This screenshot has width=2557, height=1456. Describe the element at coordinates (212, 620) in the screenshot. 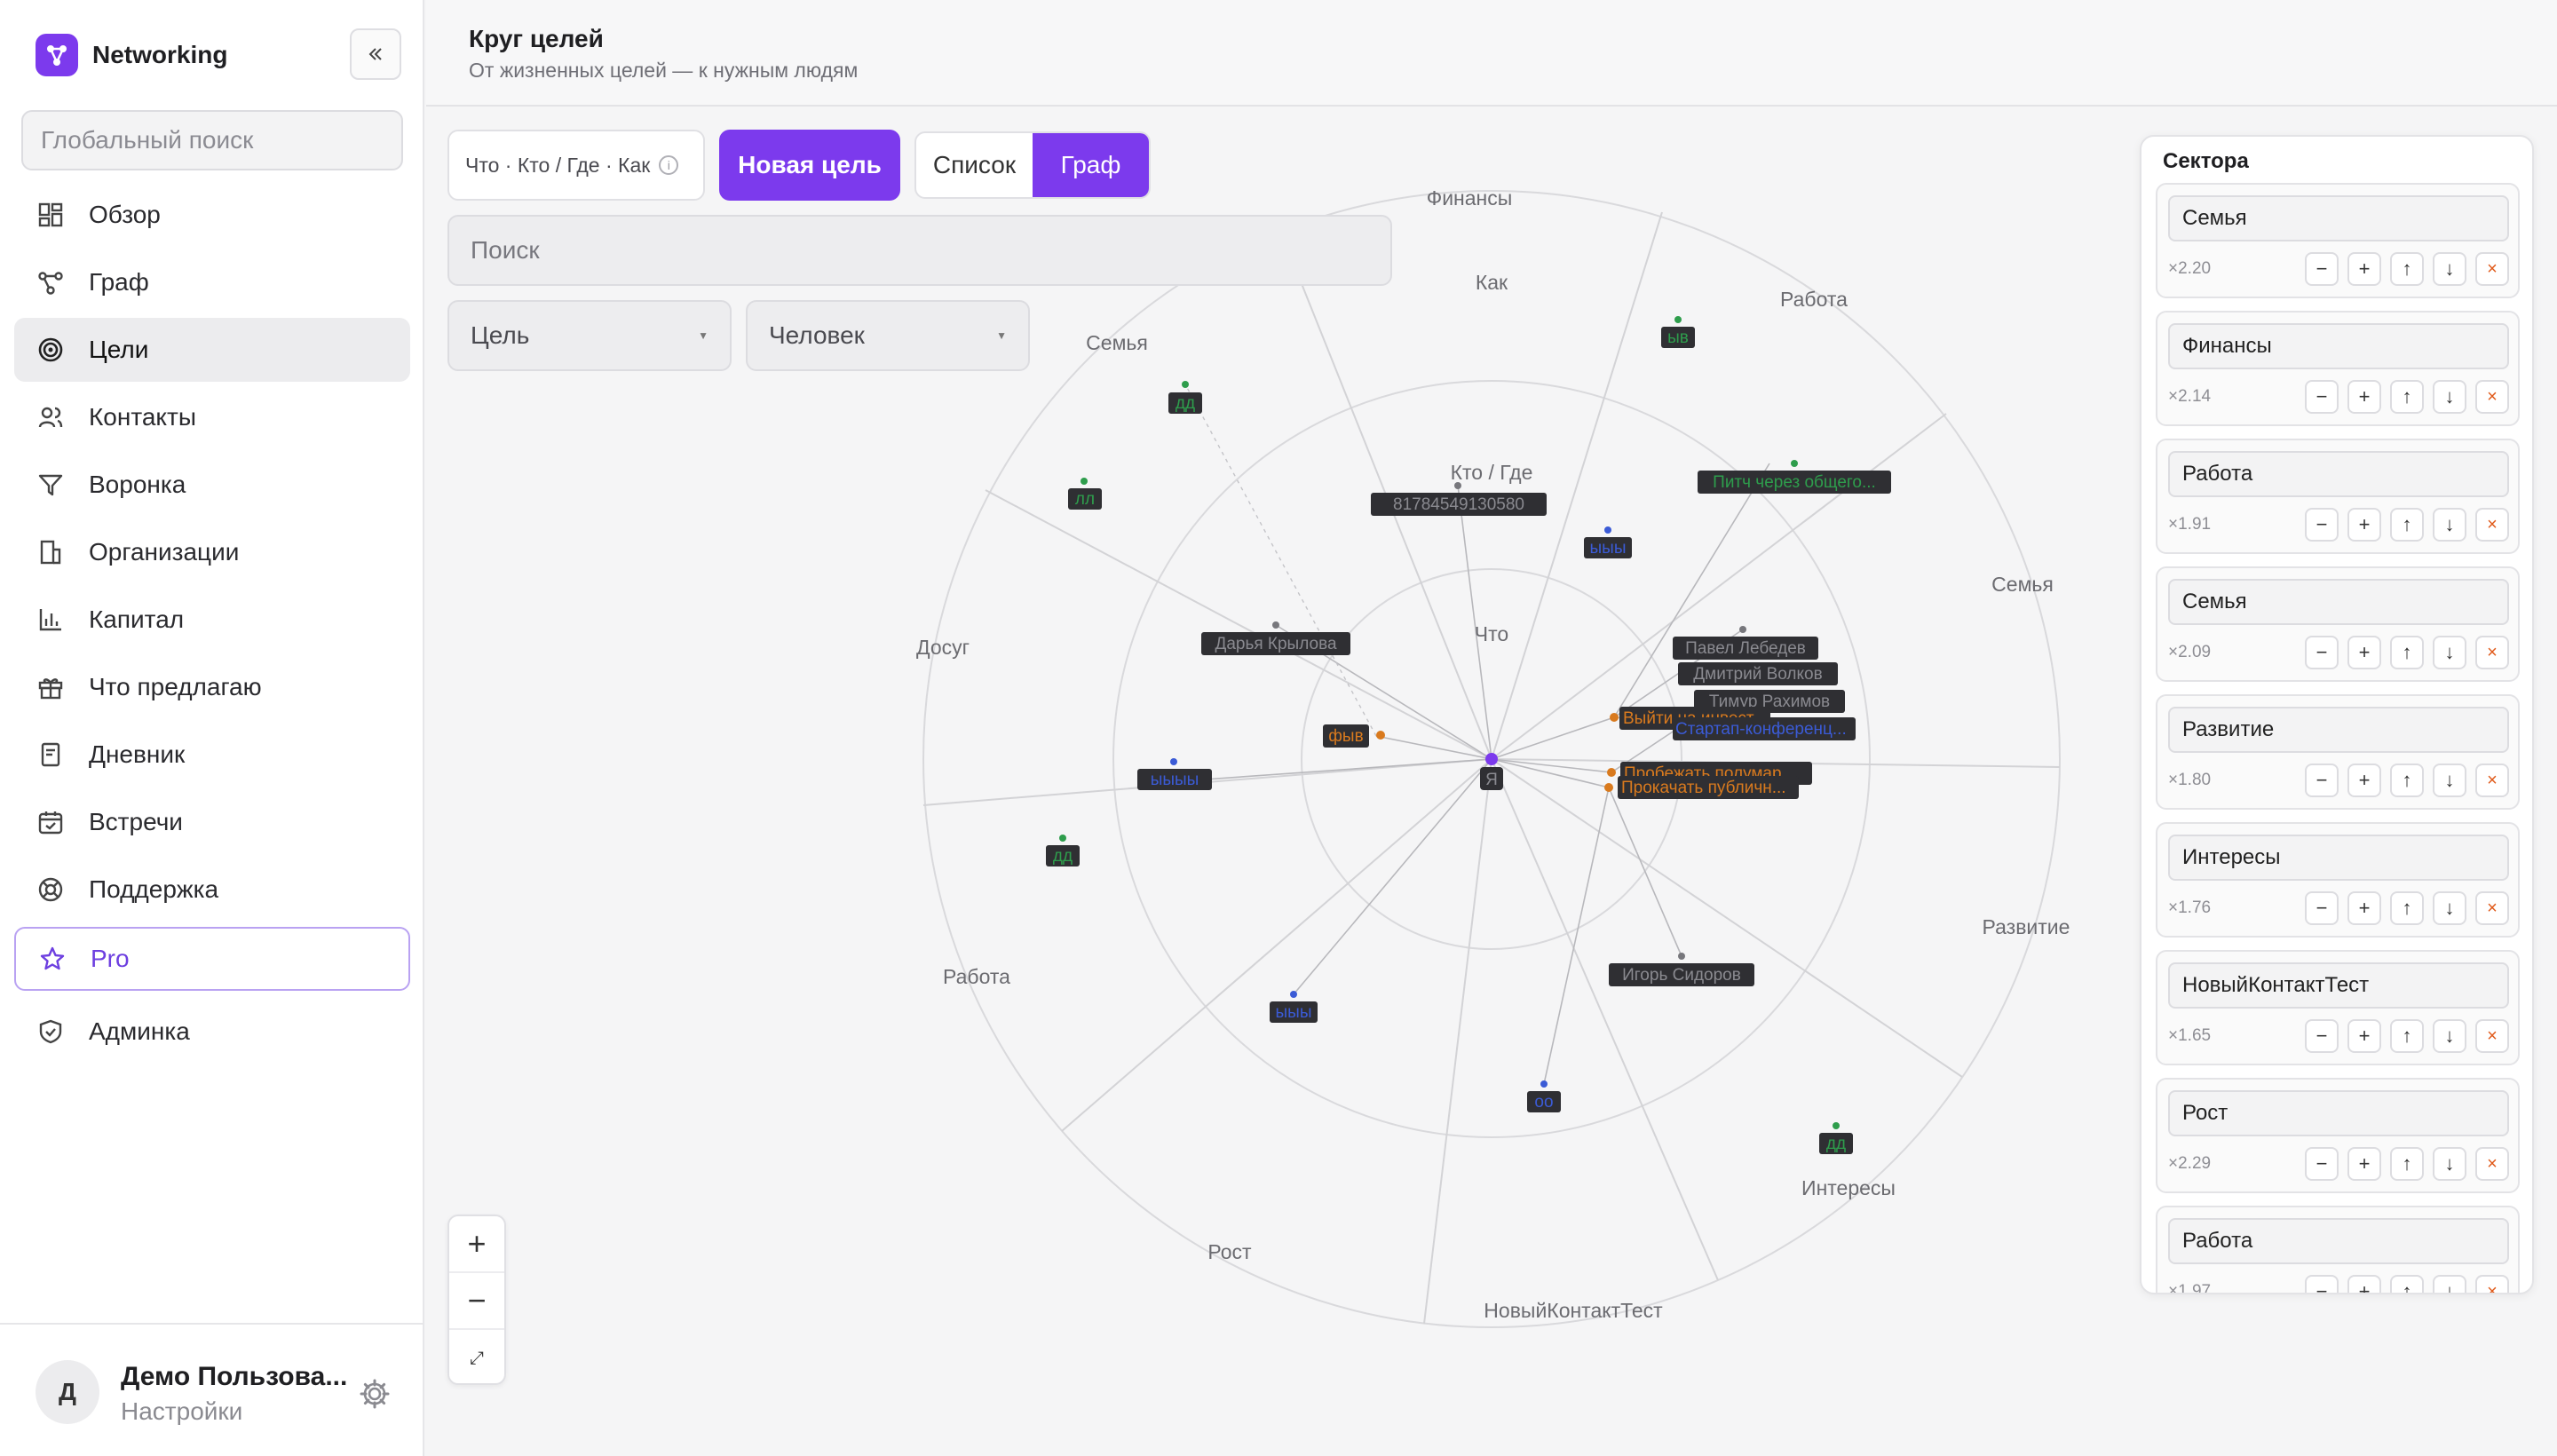

I see `sidebar-item-capital: Капитал` at that location.